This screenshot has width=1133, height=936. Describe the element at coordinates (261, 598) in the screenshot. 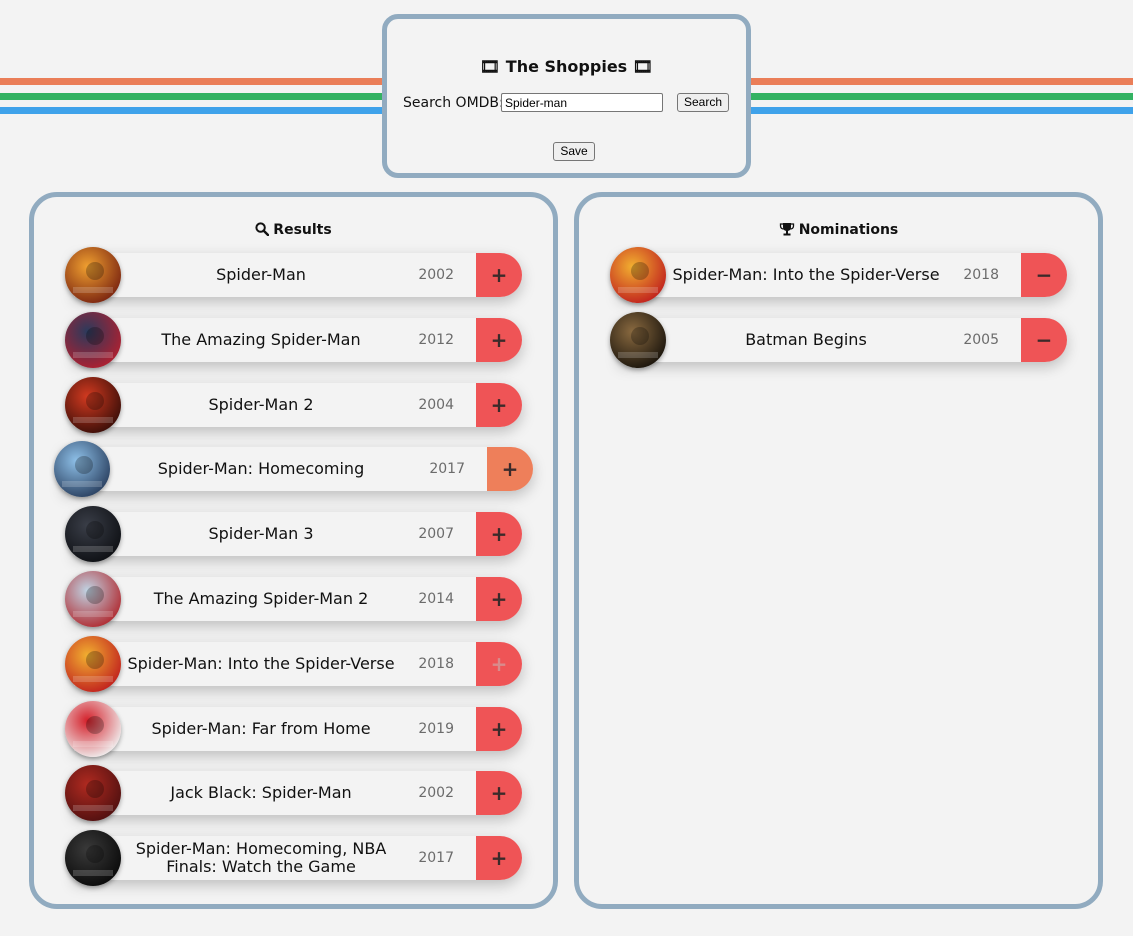

I see `movie-title: The Amazing Spider-Man 2` at that location.